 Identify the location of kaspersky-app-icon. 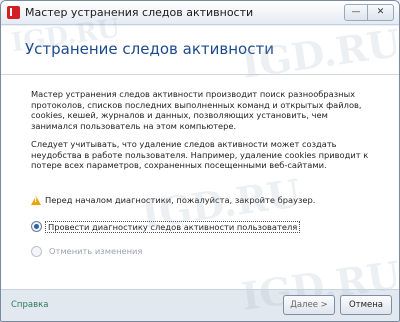
(13, 12).